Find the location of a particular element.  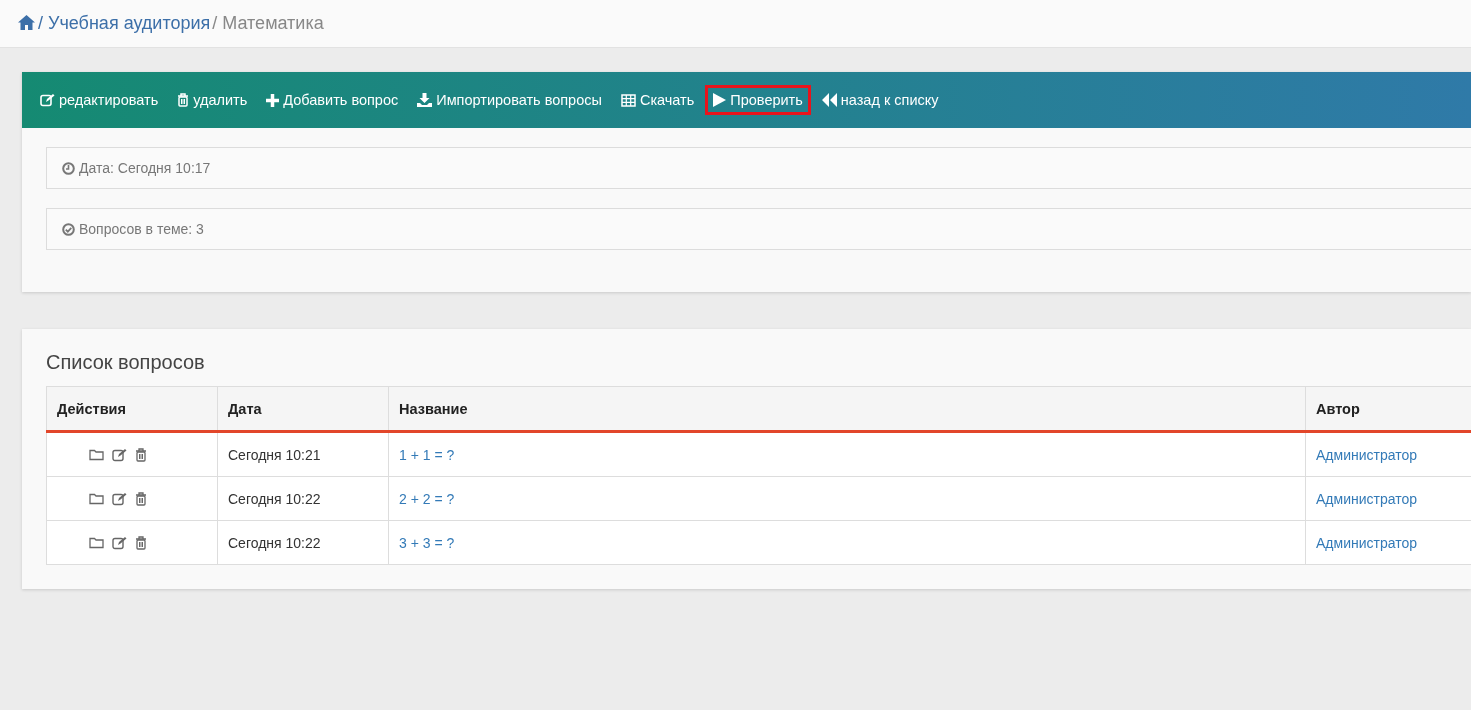

info-text: Дата: Сегодня 10:17 is located at coordinates (145, 168).